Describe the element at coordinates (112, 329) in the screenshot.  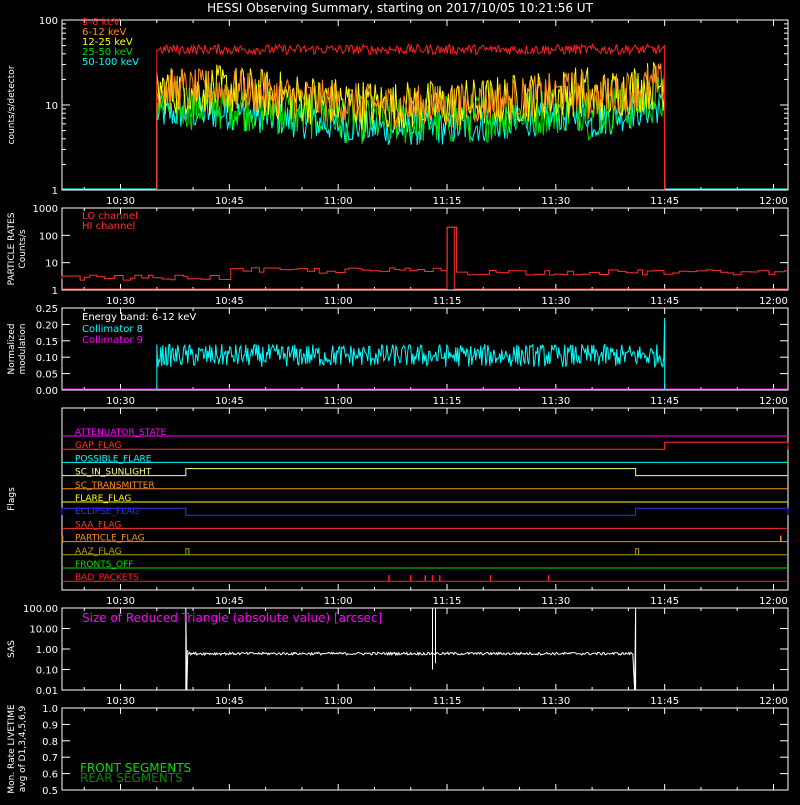
I see `legend-Collimator-8: Collimator 8` at that location.